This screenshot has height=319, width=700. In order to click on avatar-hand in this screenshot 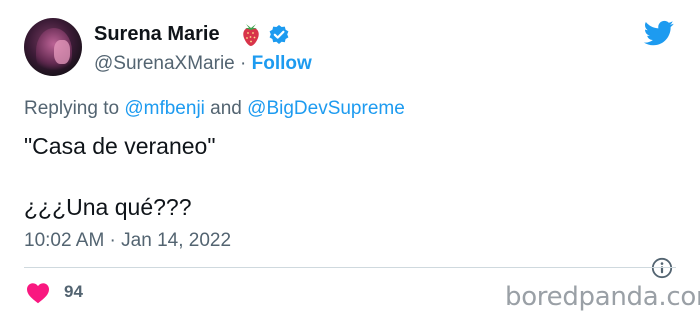, I will do `click(62, 52)`.